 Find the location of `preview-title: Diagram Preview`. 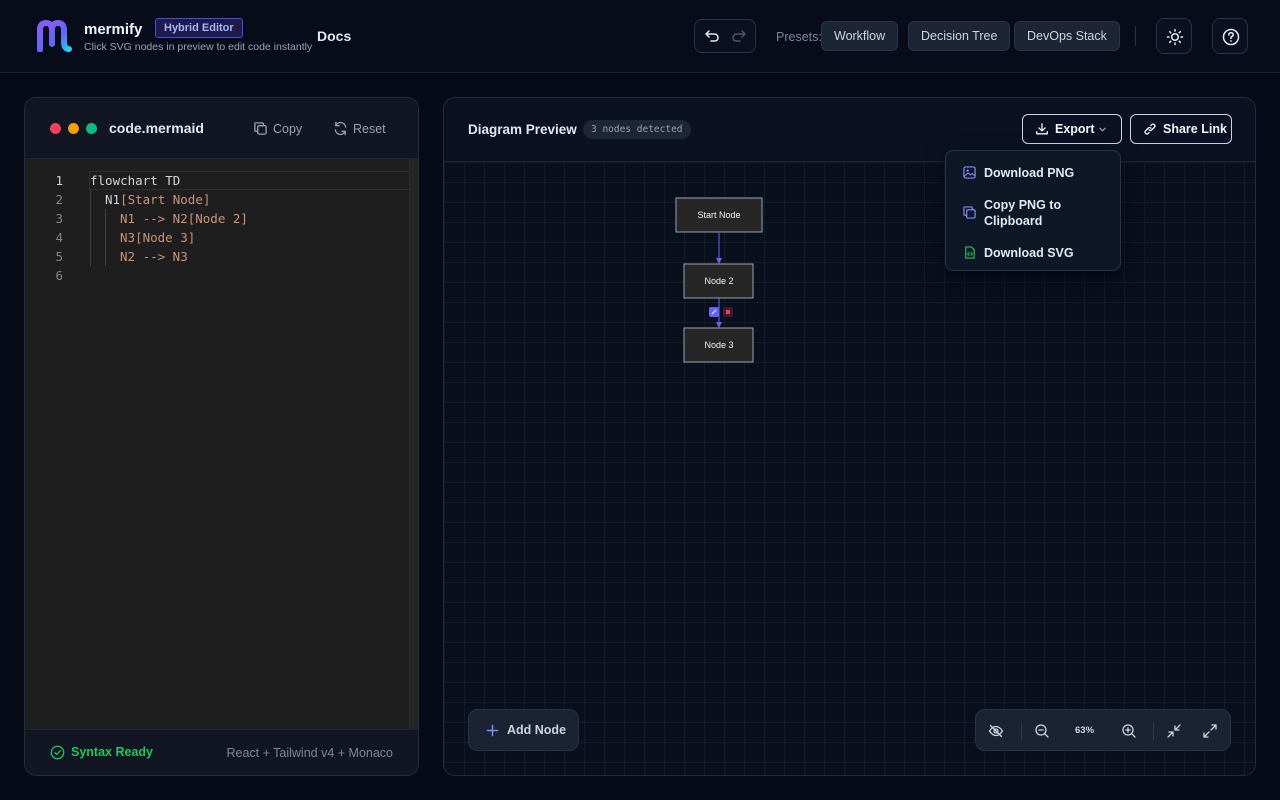

preview-title: Diagram Preview is located at coordinates (522, 129).